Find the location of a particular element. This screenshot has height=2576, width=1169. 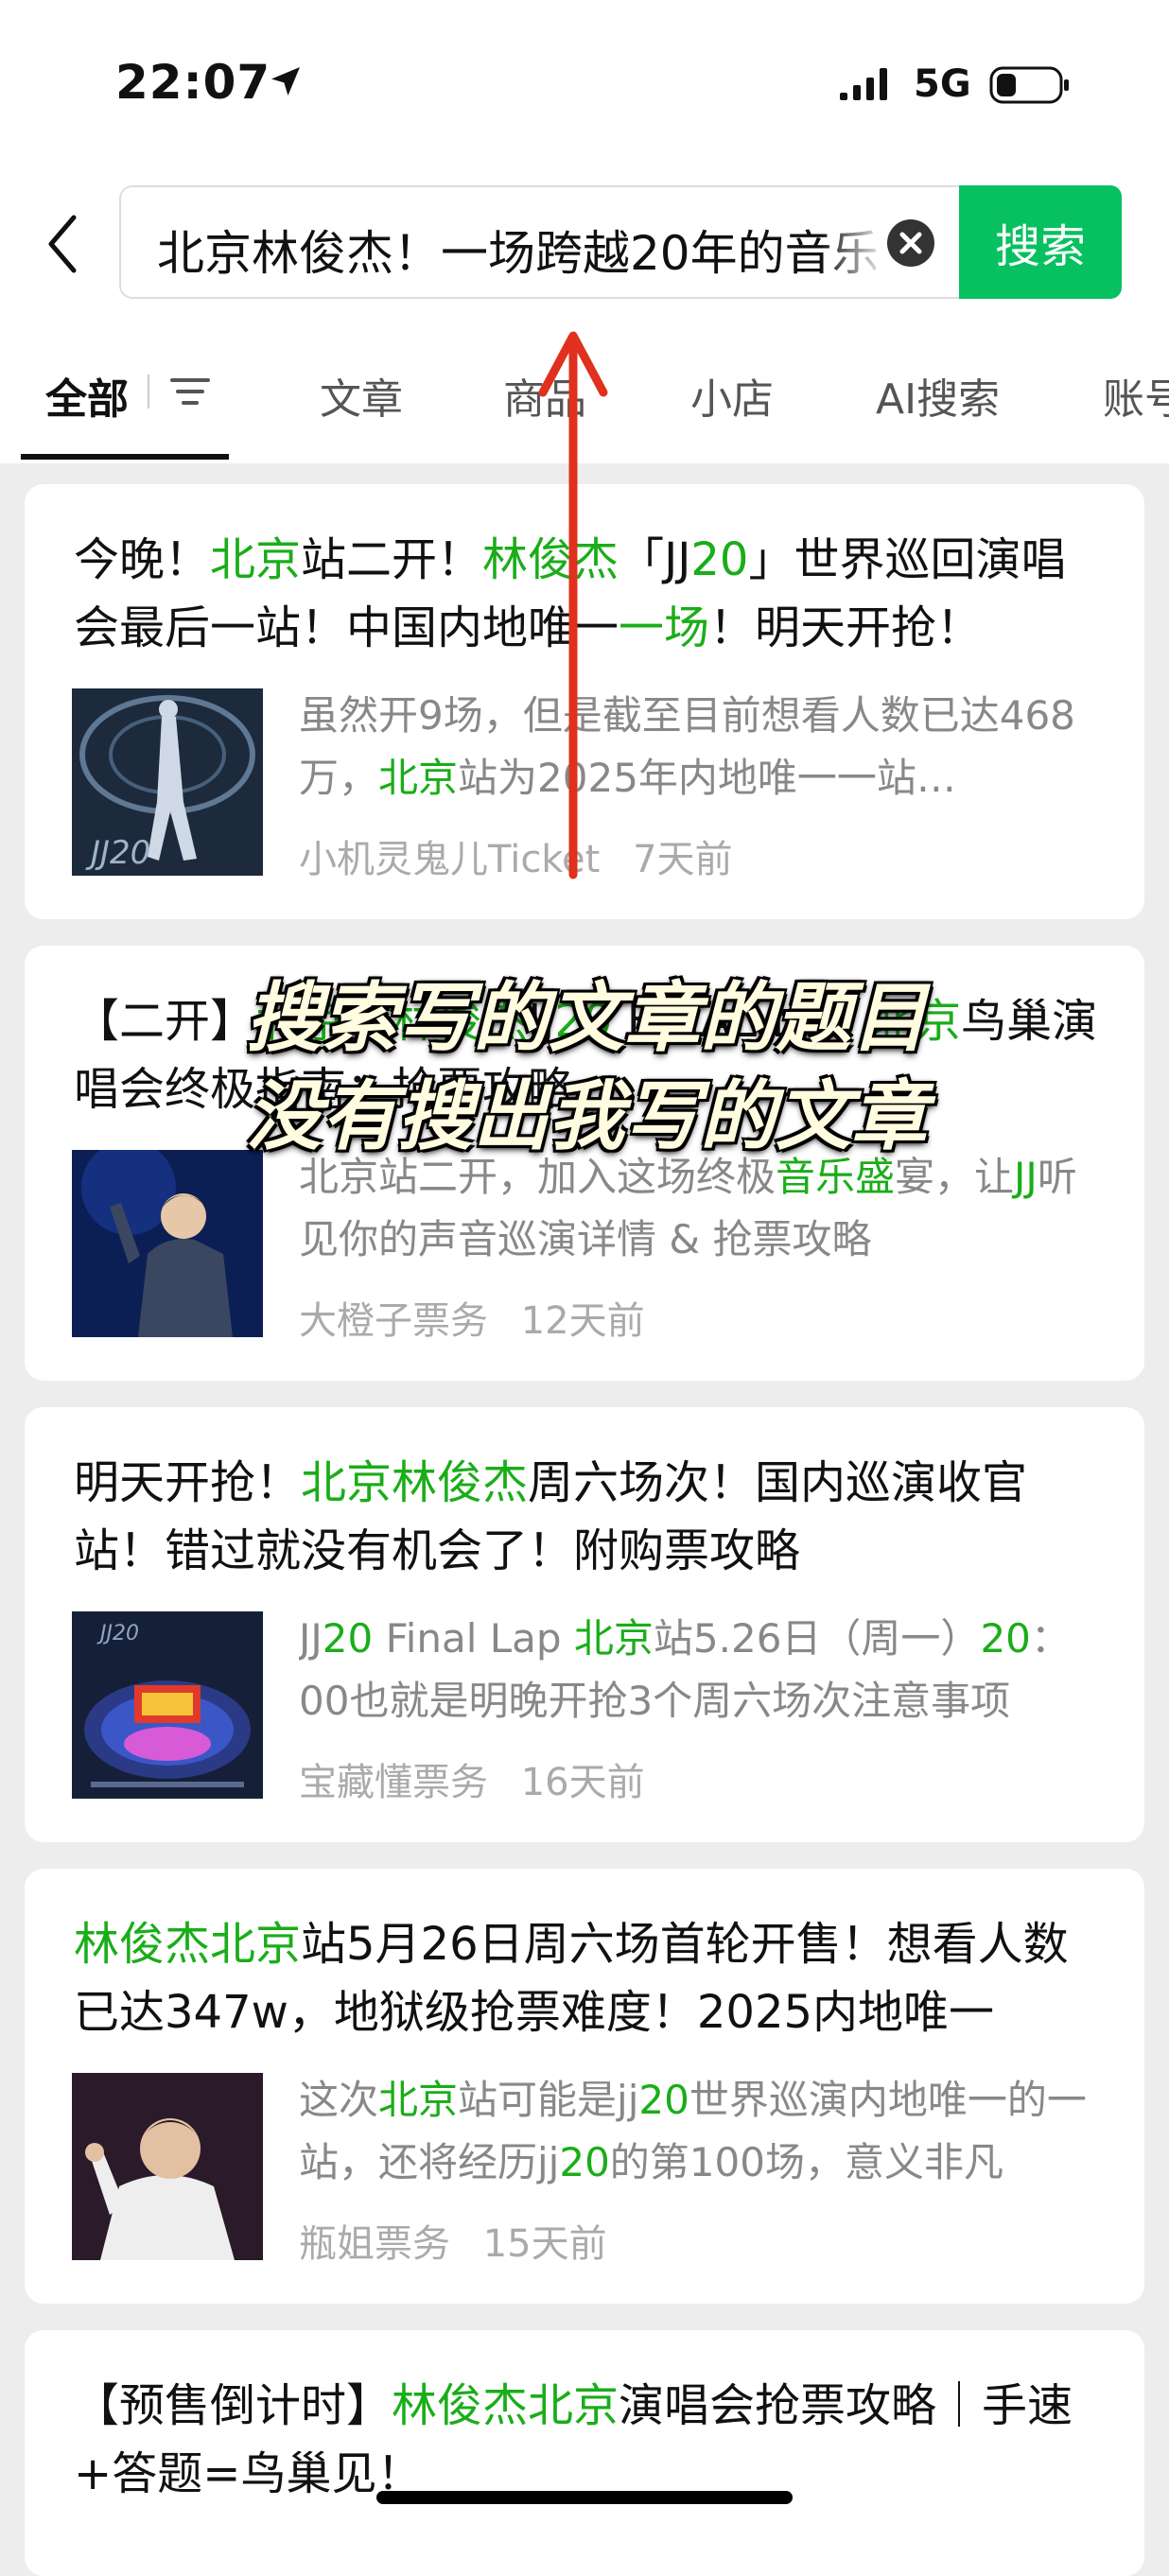

active-tab-indicator is located at coordinates (125, 457).